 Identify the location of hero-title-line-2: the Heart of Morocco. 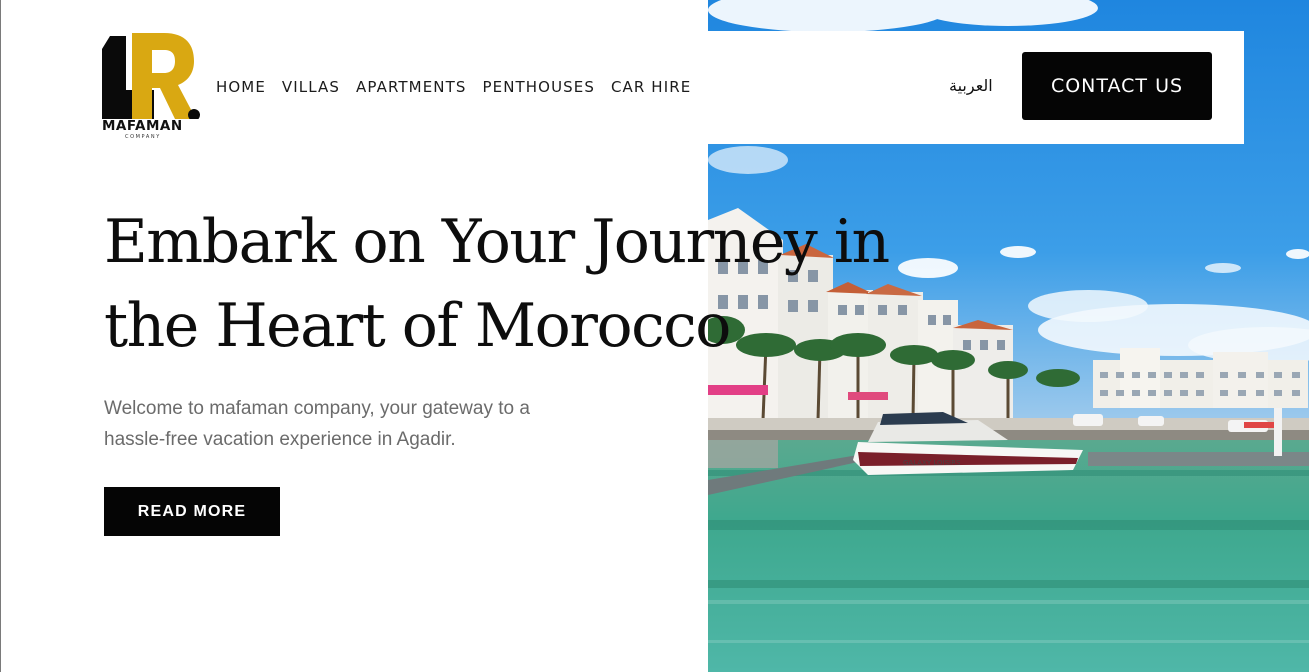
(417, 326).